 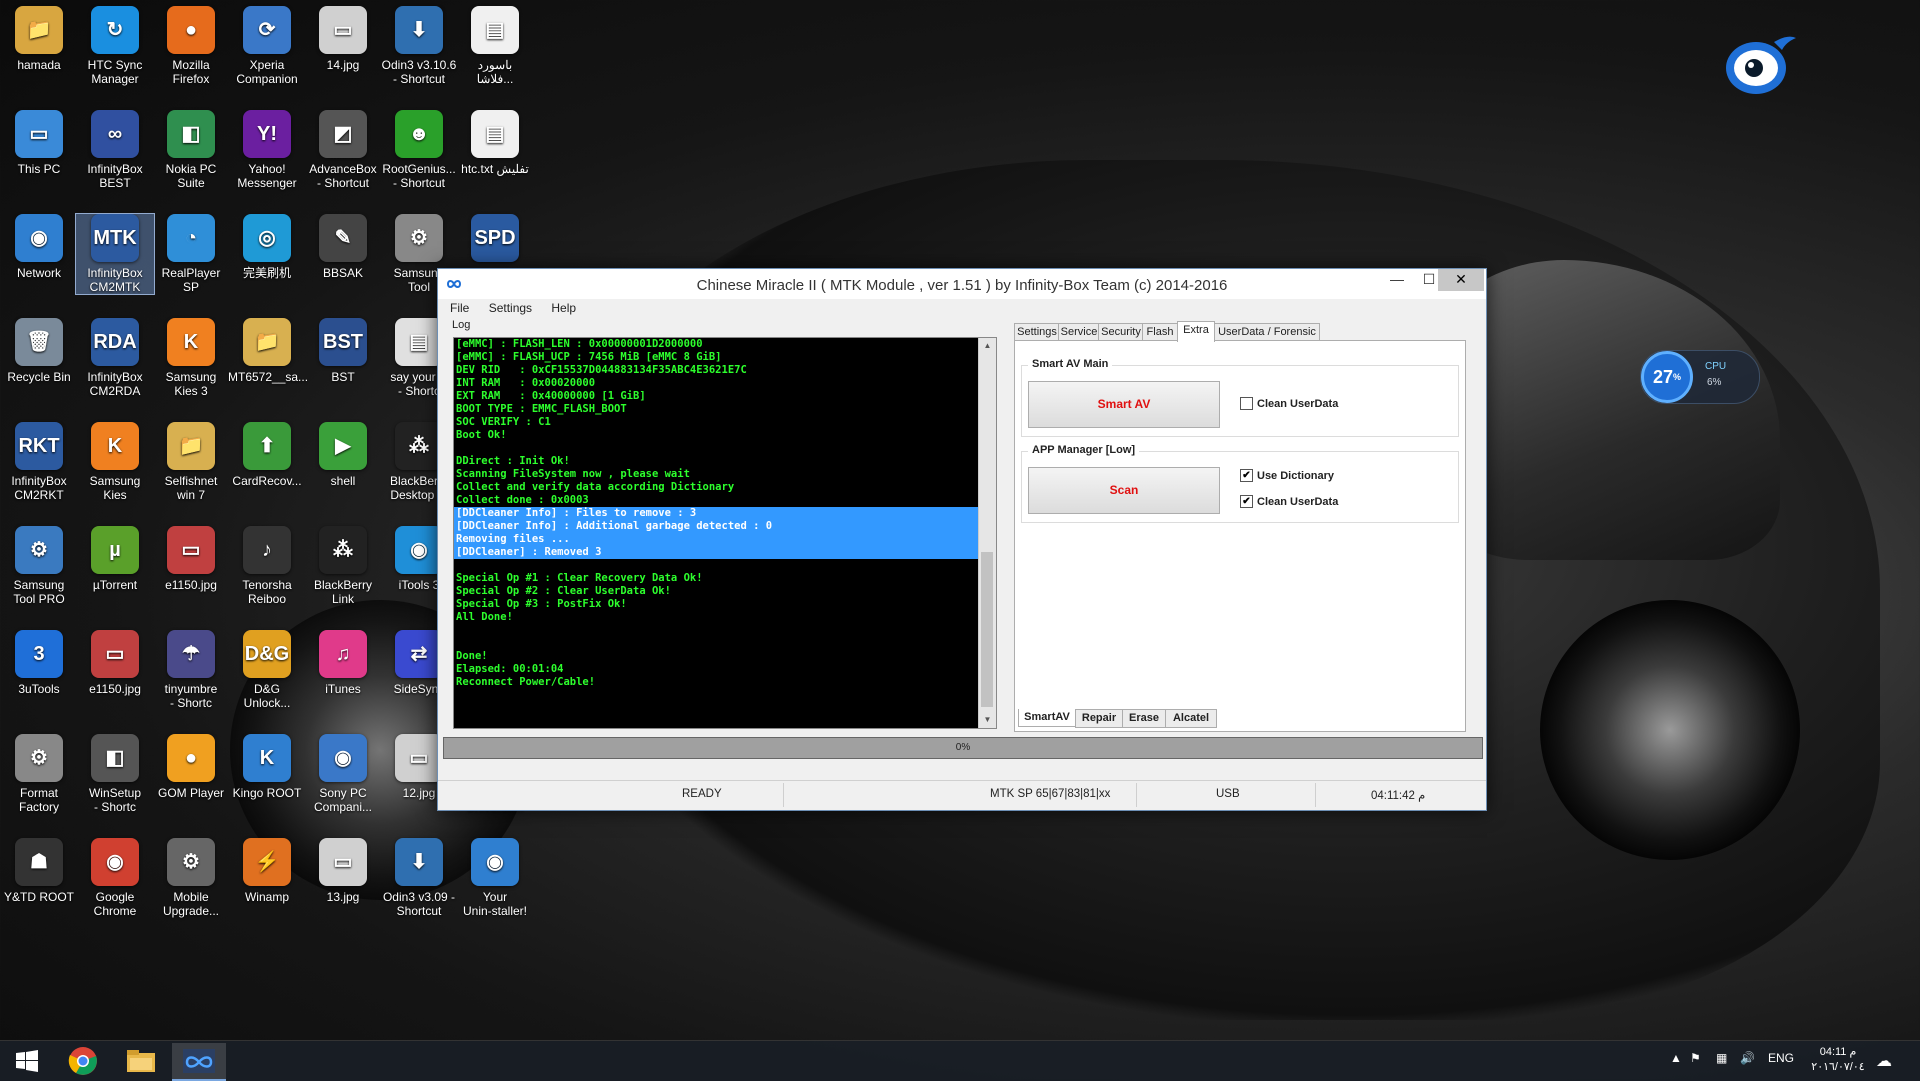 I want to click on desktop-icon: K Samsung Kies, so click(x=115, y=462).